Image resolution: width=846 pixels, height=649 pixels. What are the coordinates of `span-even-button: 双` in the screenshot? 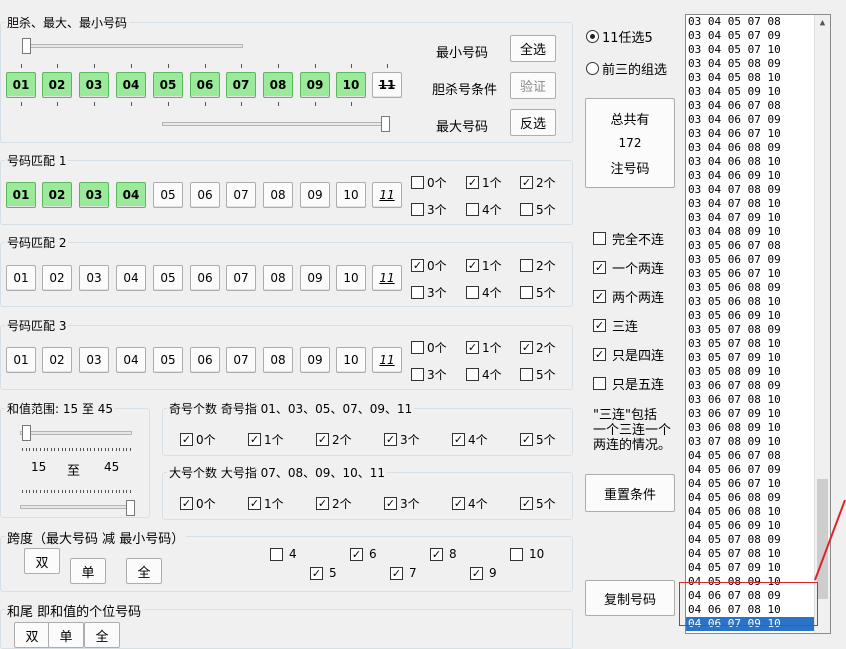 It's located at (42, 561).